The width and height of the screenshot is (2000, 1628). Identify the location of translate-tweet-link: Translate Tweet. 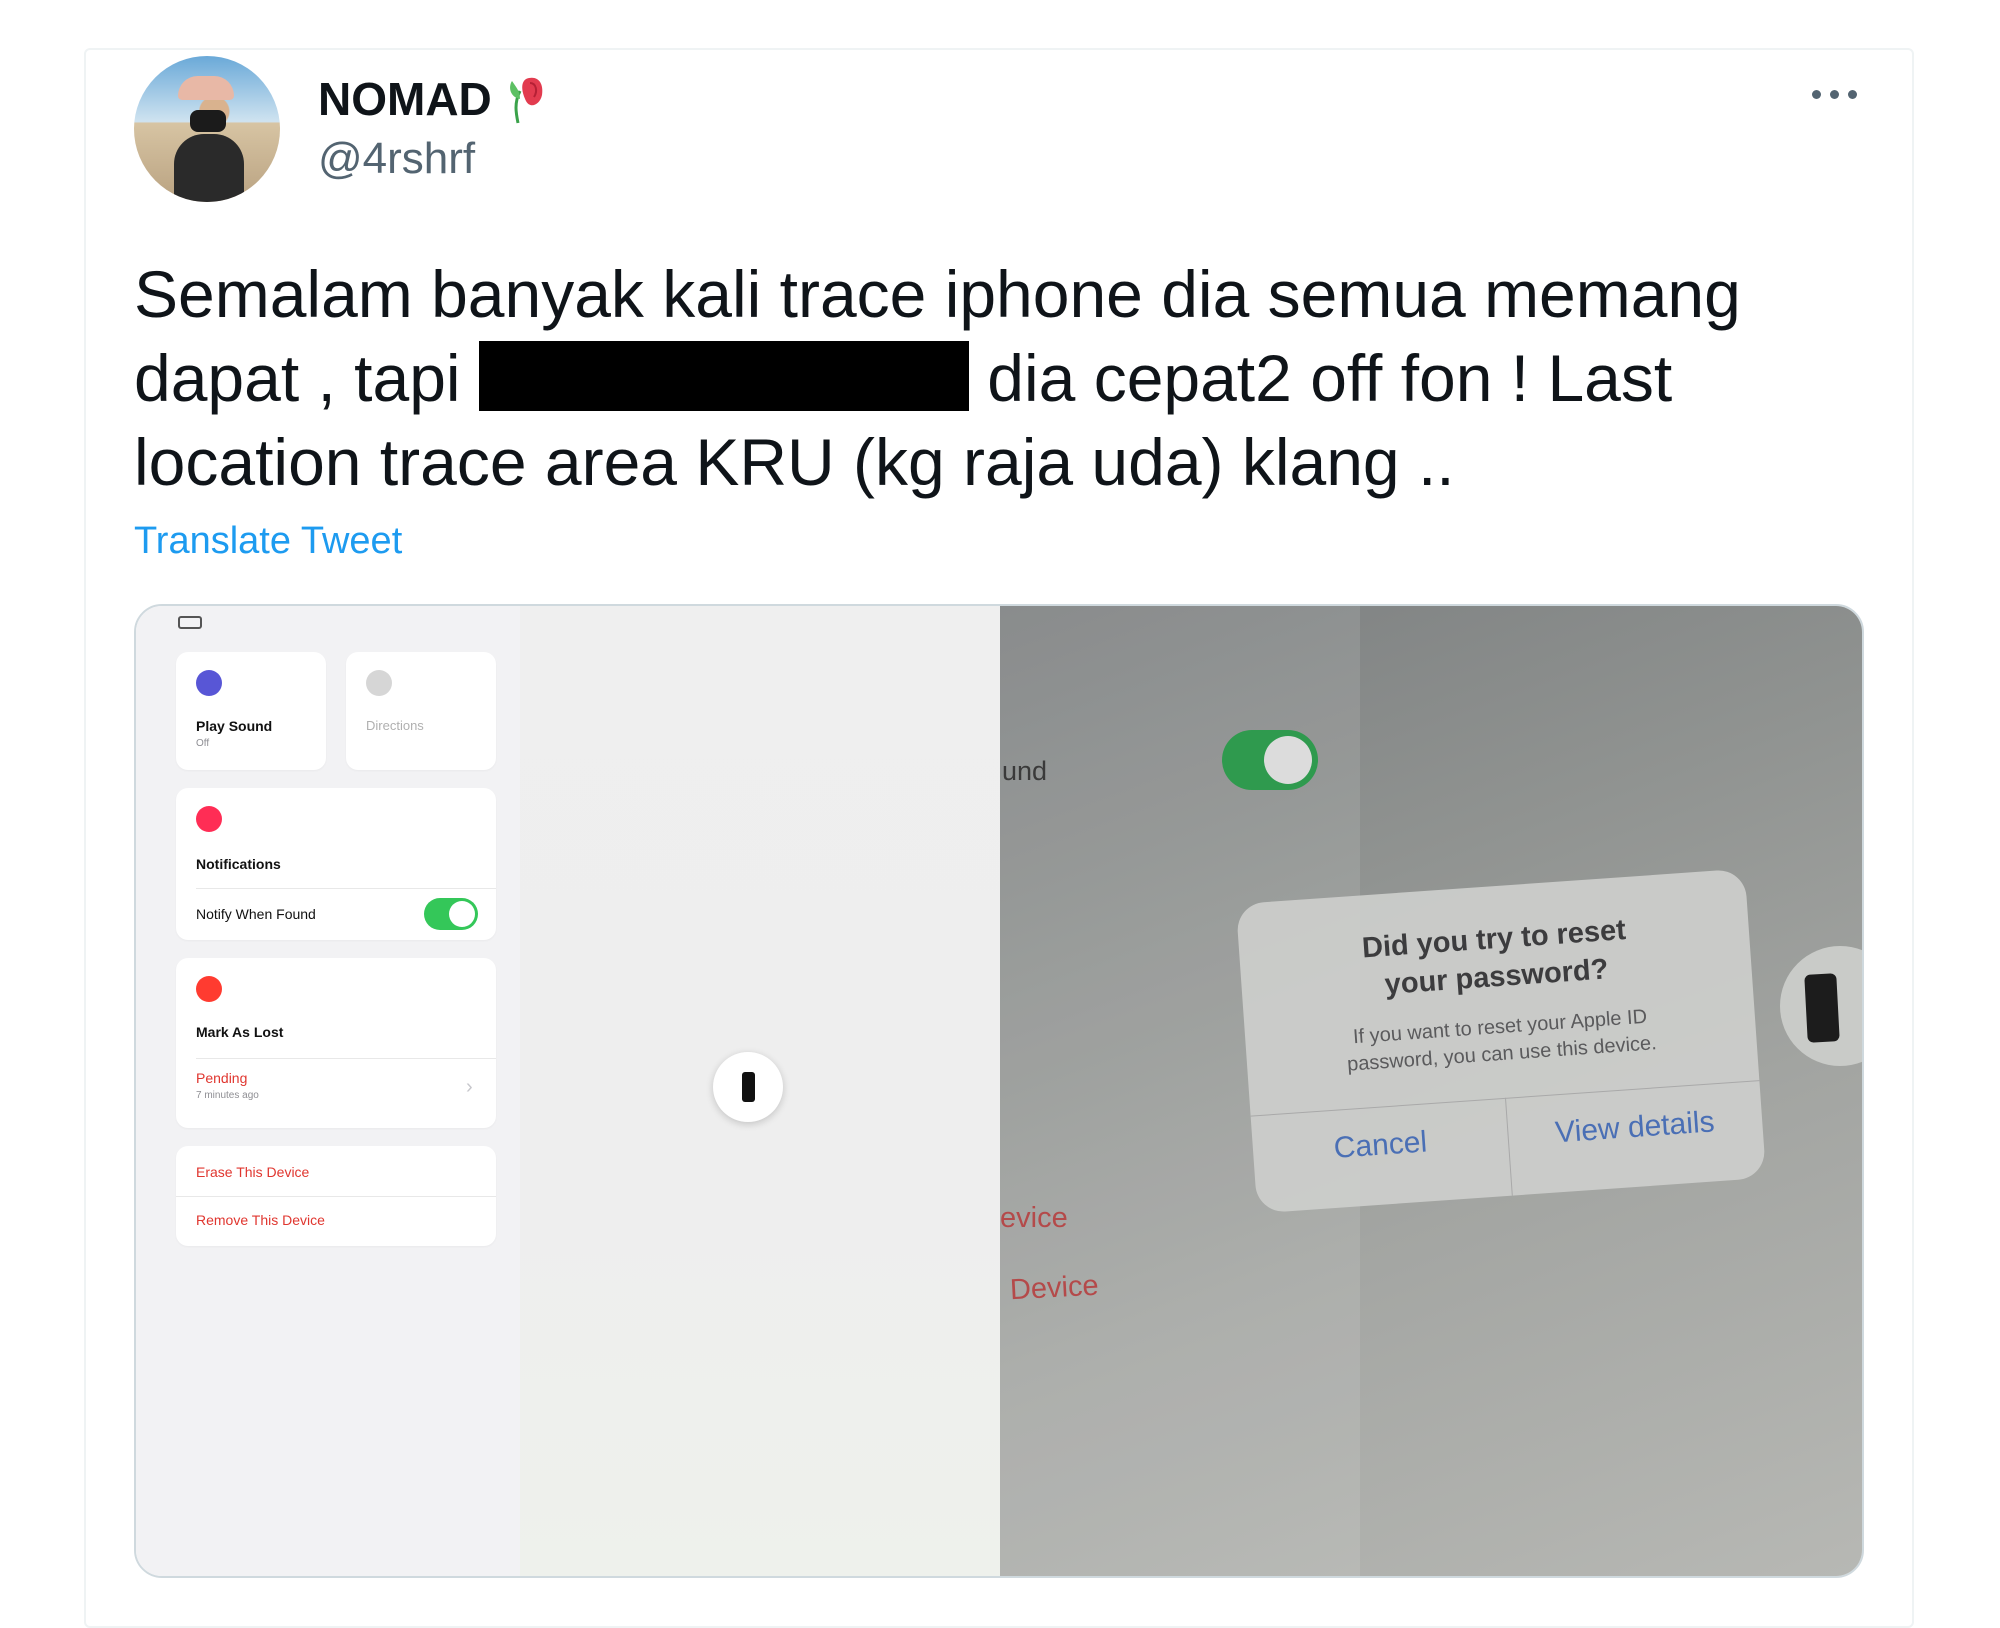
(268, 541).